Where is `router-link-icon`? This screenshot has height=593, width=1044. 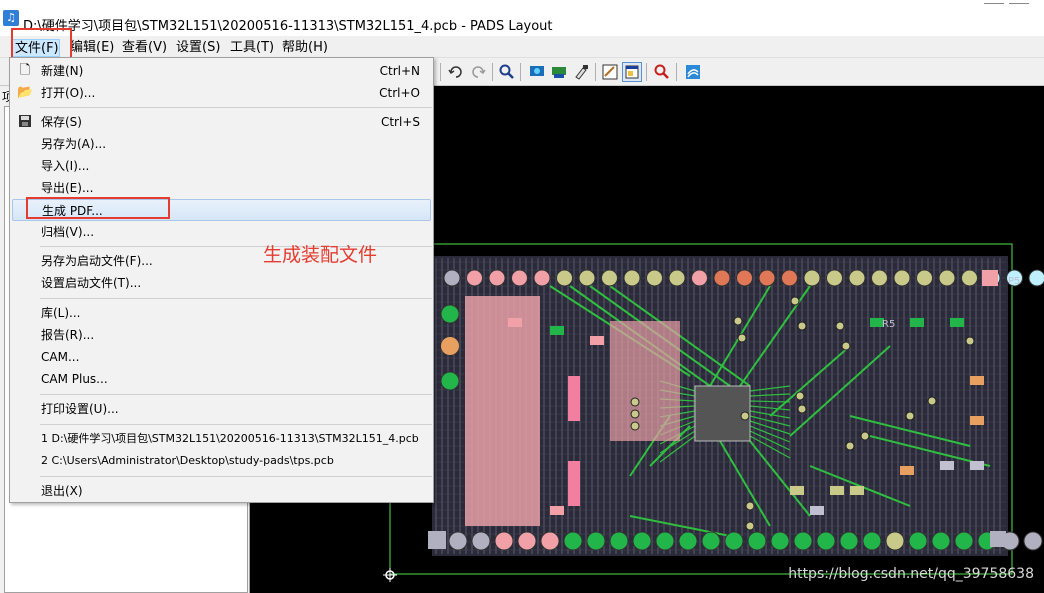 router-link-icon is located at coordinates (693, 72).